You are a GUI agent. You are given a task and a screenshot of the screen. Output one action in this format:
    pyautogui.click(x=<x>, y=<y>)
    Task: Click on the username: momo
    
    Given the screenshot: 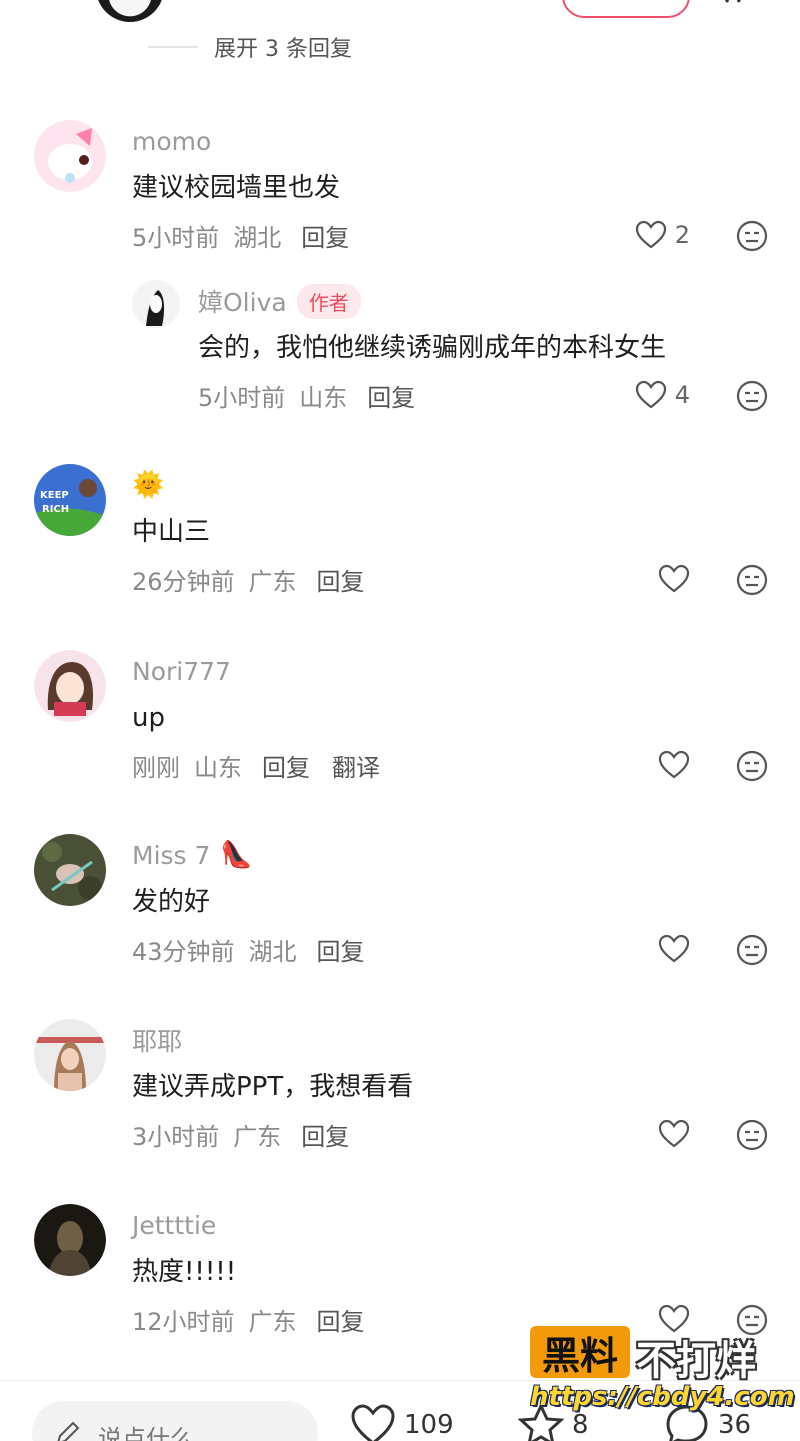 What is the action you would take?
    pyautogui.click(x=171, y=141)
    